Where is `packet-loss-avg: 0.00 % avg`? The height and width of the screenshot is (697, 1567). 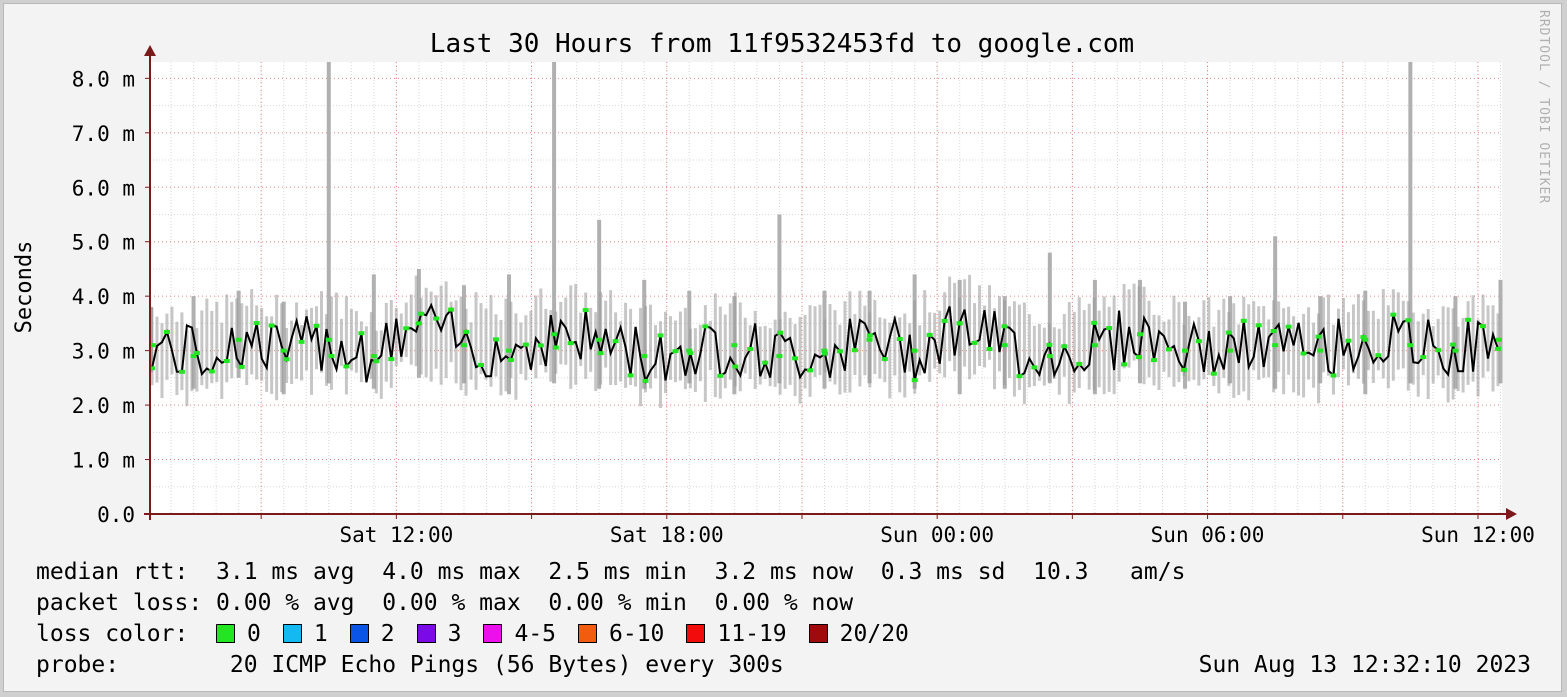 packet-loss-avg: 0.00 % avg is located at coordinates (285, 603).